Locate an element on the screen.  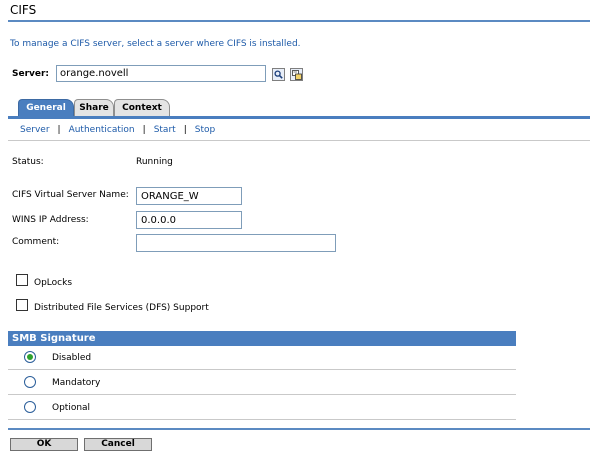
virtual-name-input is located at coordinates (189, 196).